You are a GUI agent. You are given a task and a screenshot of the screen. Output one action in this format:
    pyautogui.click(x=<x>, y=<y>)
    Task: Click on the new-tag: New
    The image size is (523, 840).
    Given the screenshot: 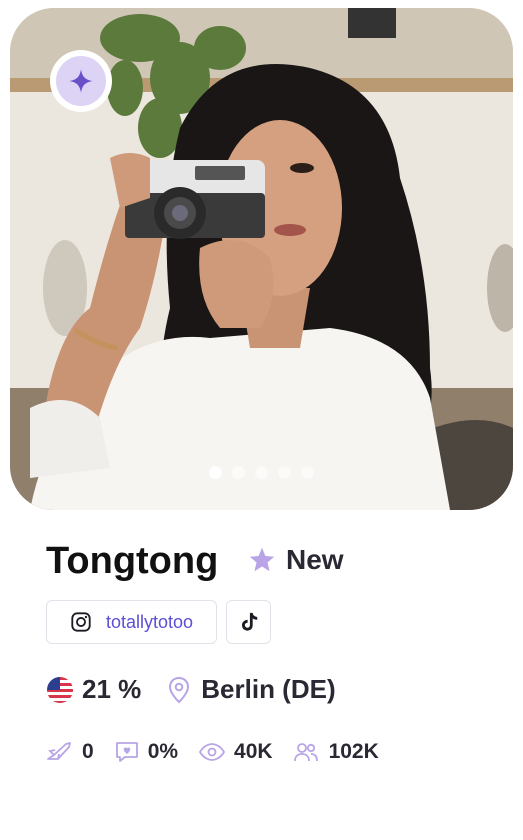 What is the action you would take?
    pyautogui.click(x=296, y=560)
    